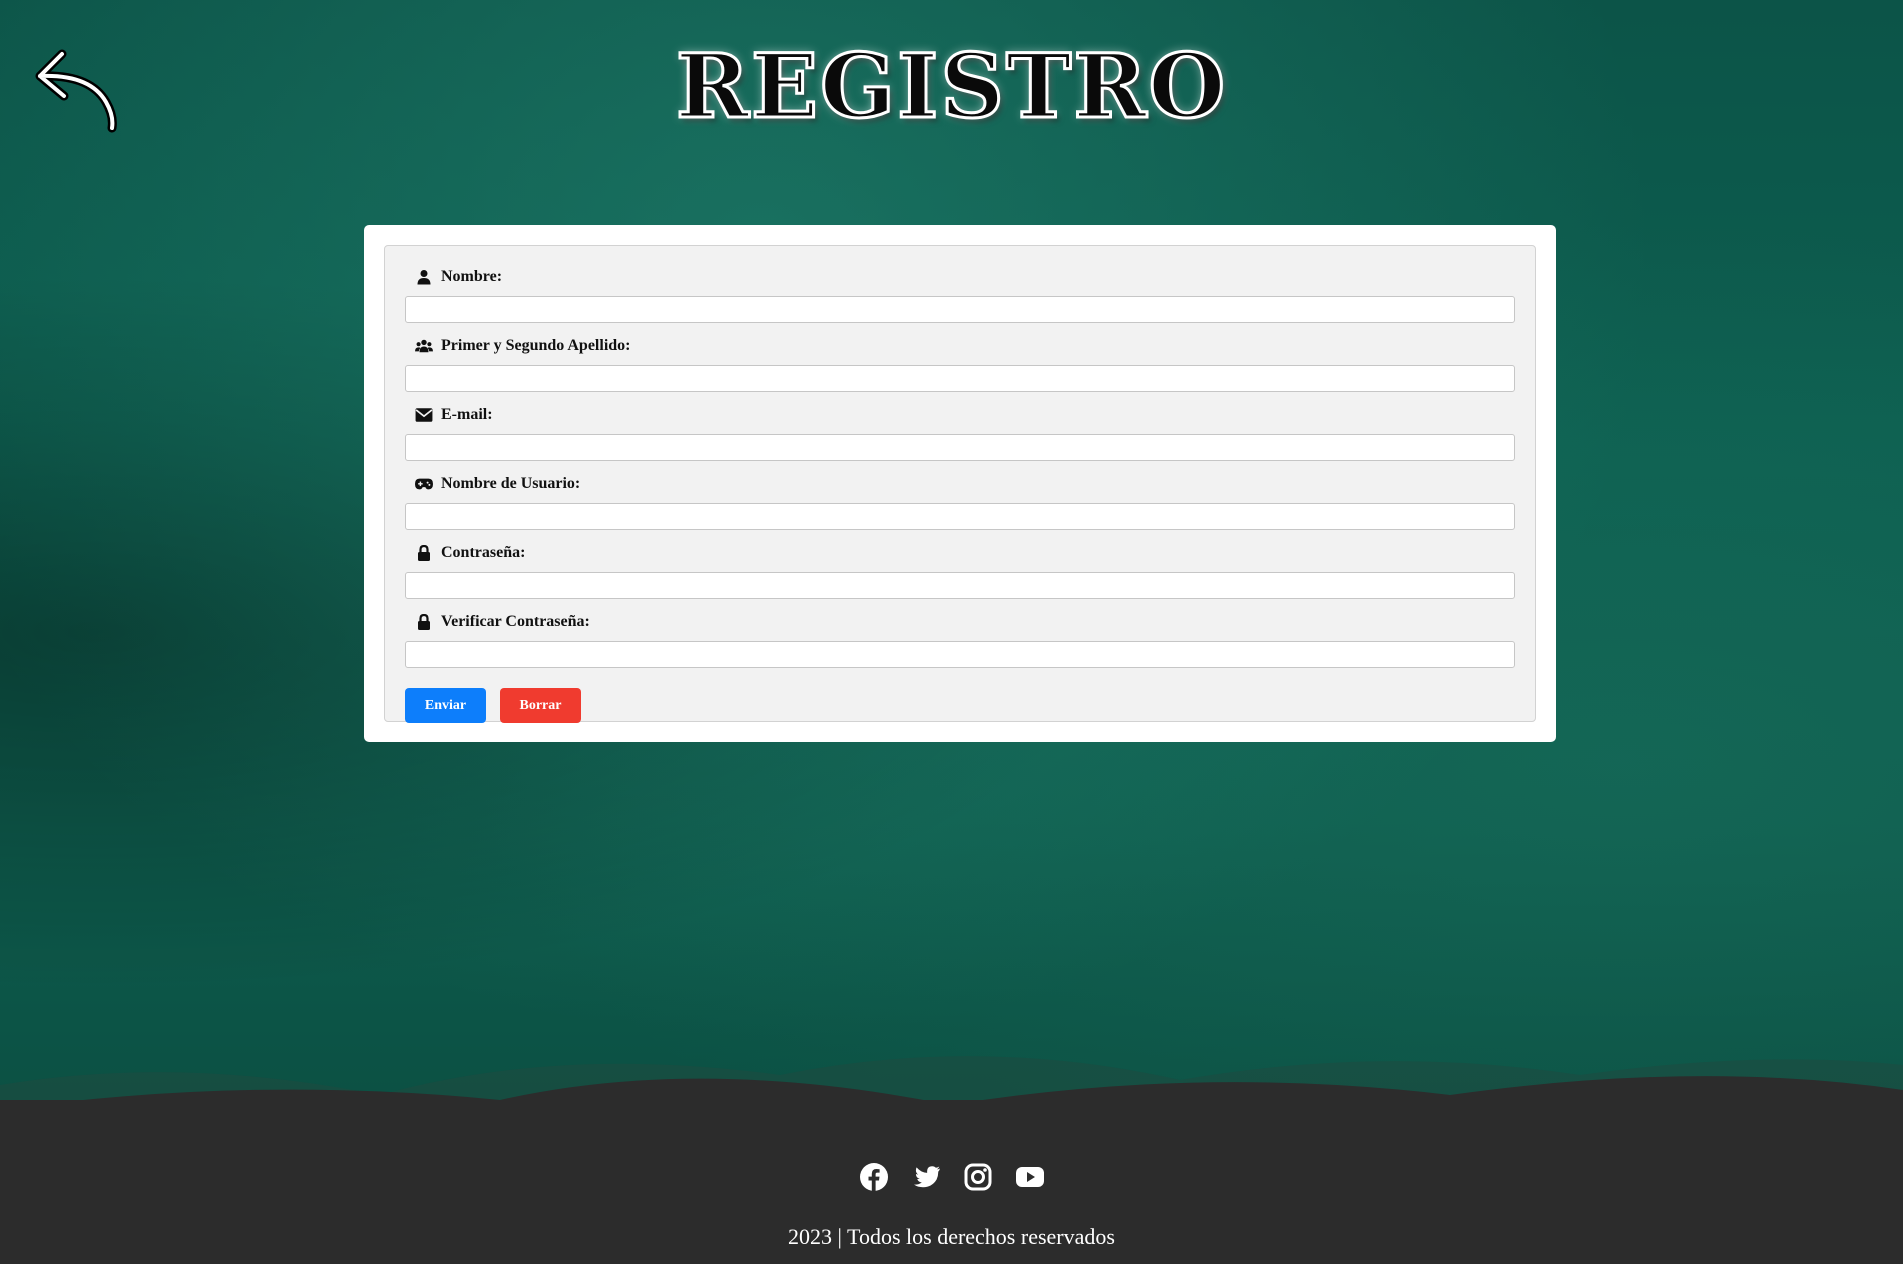  Describe the element at coordinates (960, 378) in the screenshot. I see `surname-input` at that location.